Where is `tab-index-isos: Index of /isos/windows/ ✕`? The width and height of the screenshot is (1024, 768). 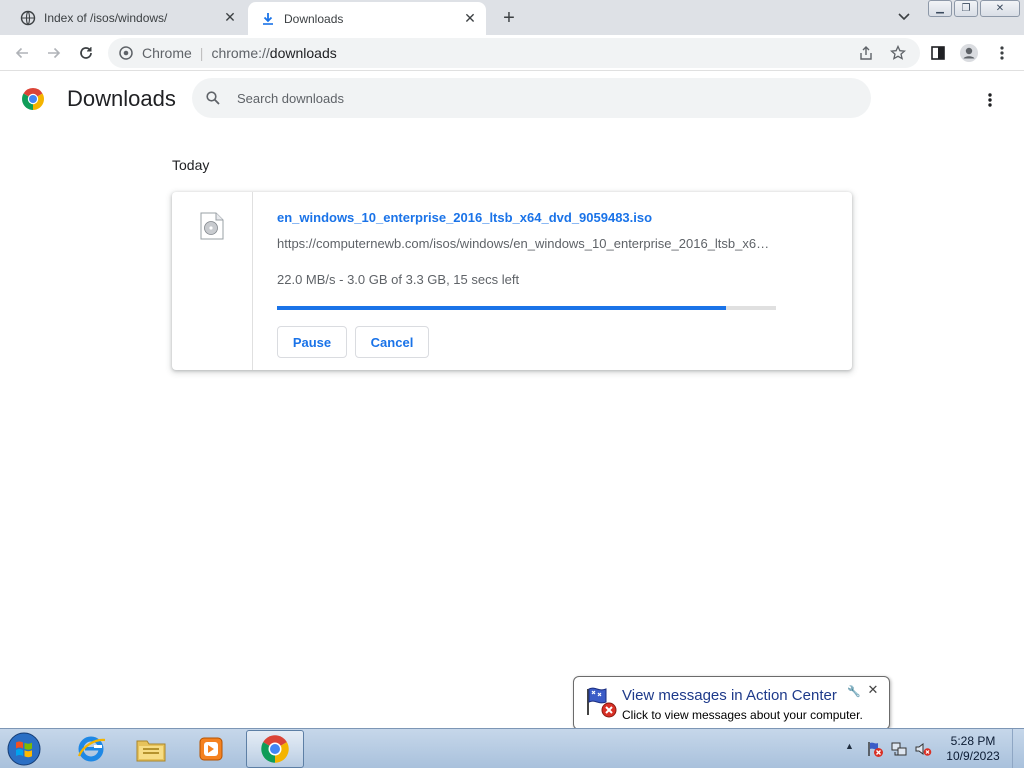
tab-index-isos: Index of /isos/windows/ ✕ is located at coordinates (127, 17).